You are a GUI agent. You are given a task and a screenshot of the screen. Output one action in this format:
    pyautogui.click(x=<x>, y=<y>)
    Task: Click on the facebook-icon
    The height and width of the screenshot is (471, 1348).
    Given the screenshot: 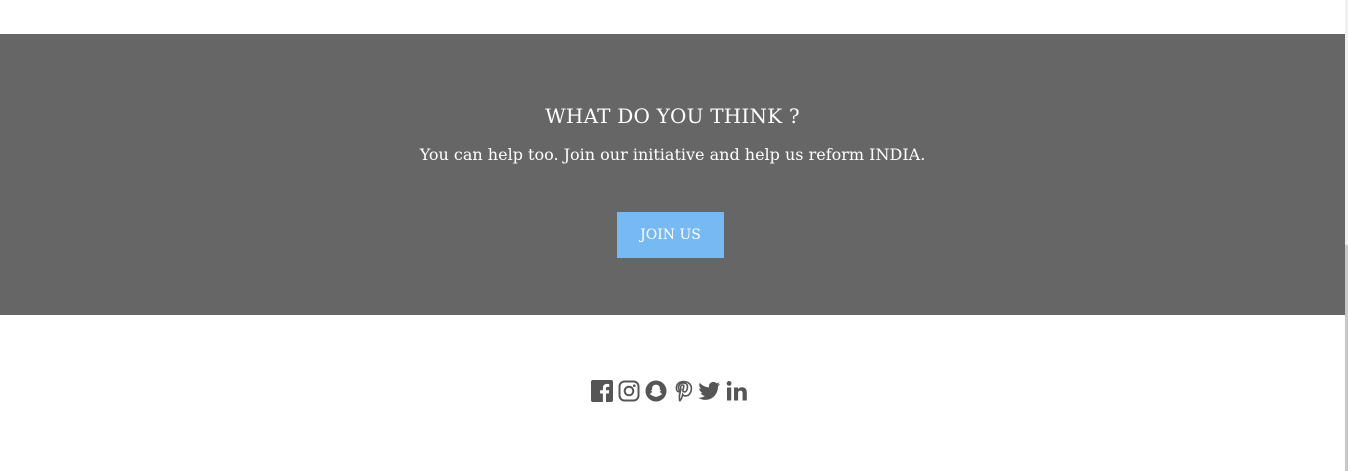 What is the action you would take?
    pyautogui.click(x=601, y=391)
    